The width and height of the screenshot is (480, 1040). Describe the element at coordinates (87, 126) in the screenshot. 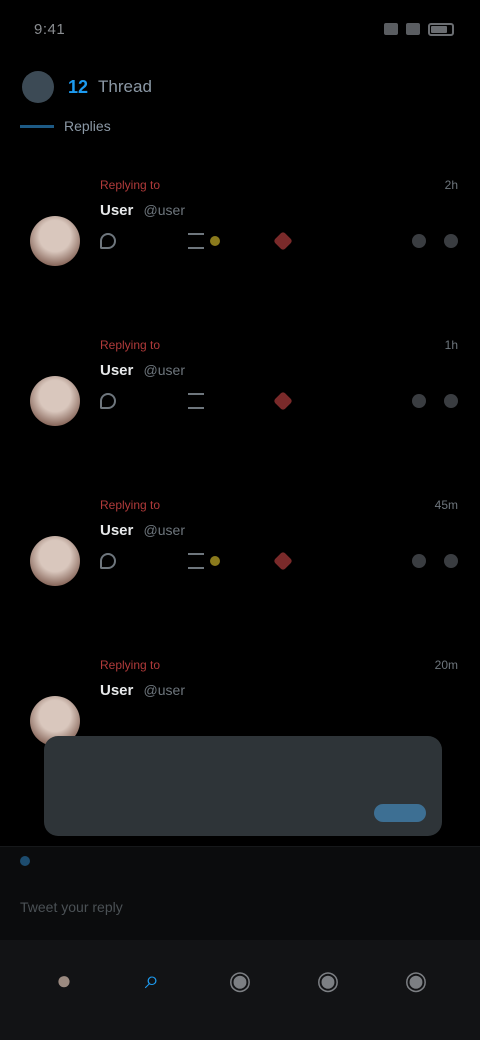

I see `thread-label: Replies` at that location.